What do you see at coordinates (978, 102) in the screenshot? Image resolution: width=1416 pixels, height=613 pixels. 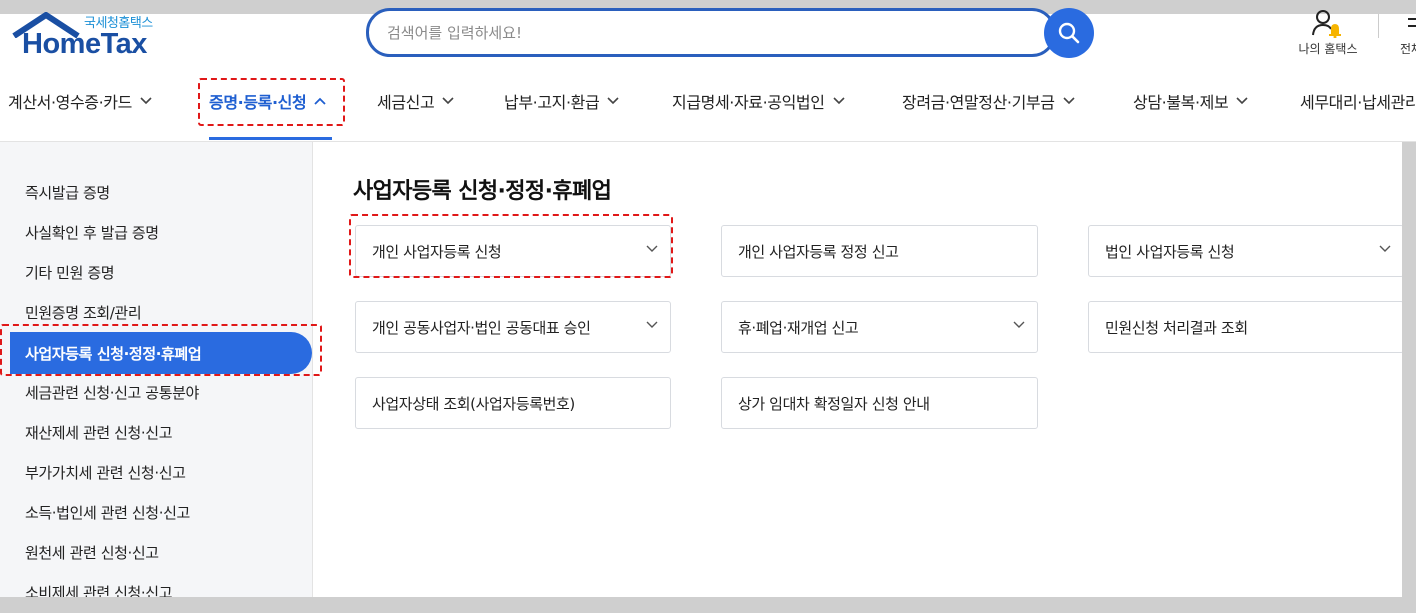 I see `nav-item-label: 장려금·연말정산·기부금` at bounding box center [978, 102].